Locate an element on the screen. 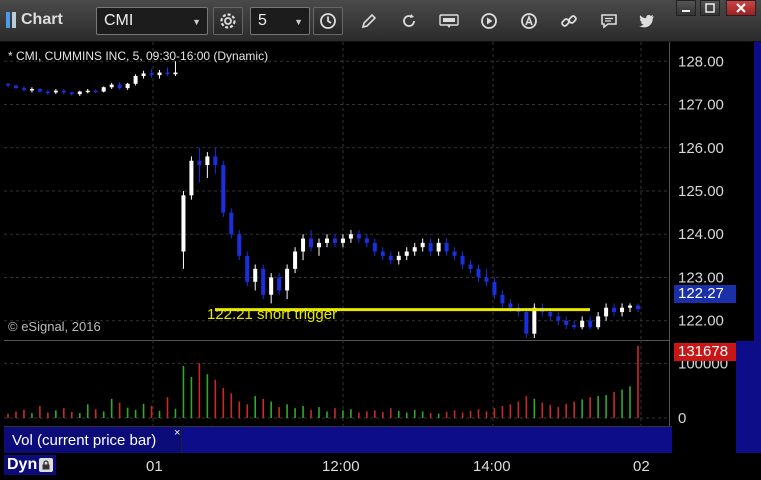 The height and width of the screenshot is (480, 761). close-button is located at coordinates (741, 8).